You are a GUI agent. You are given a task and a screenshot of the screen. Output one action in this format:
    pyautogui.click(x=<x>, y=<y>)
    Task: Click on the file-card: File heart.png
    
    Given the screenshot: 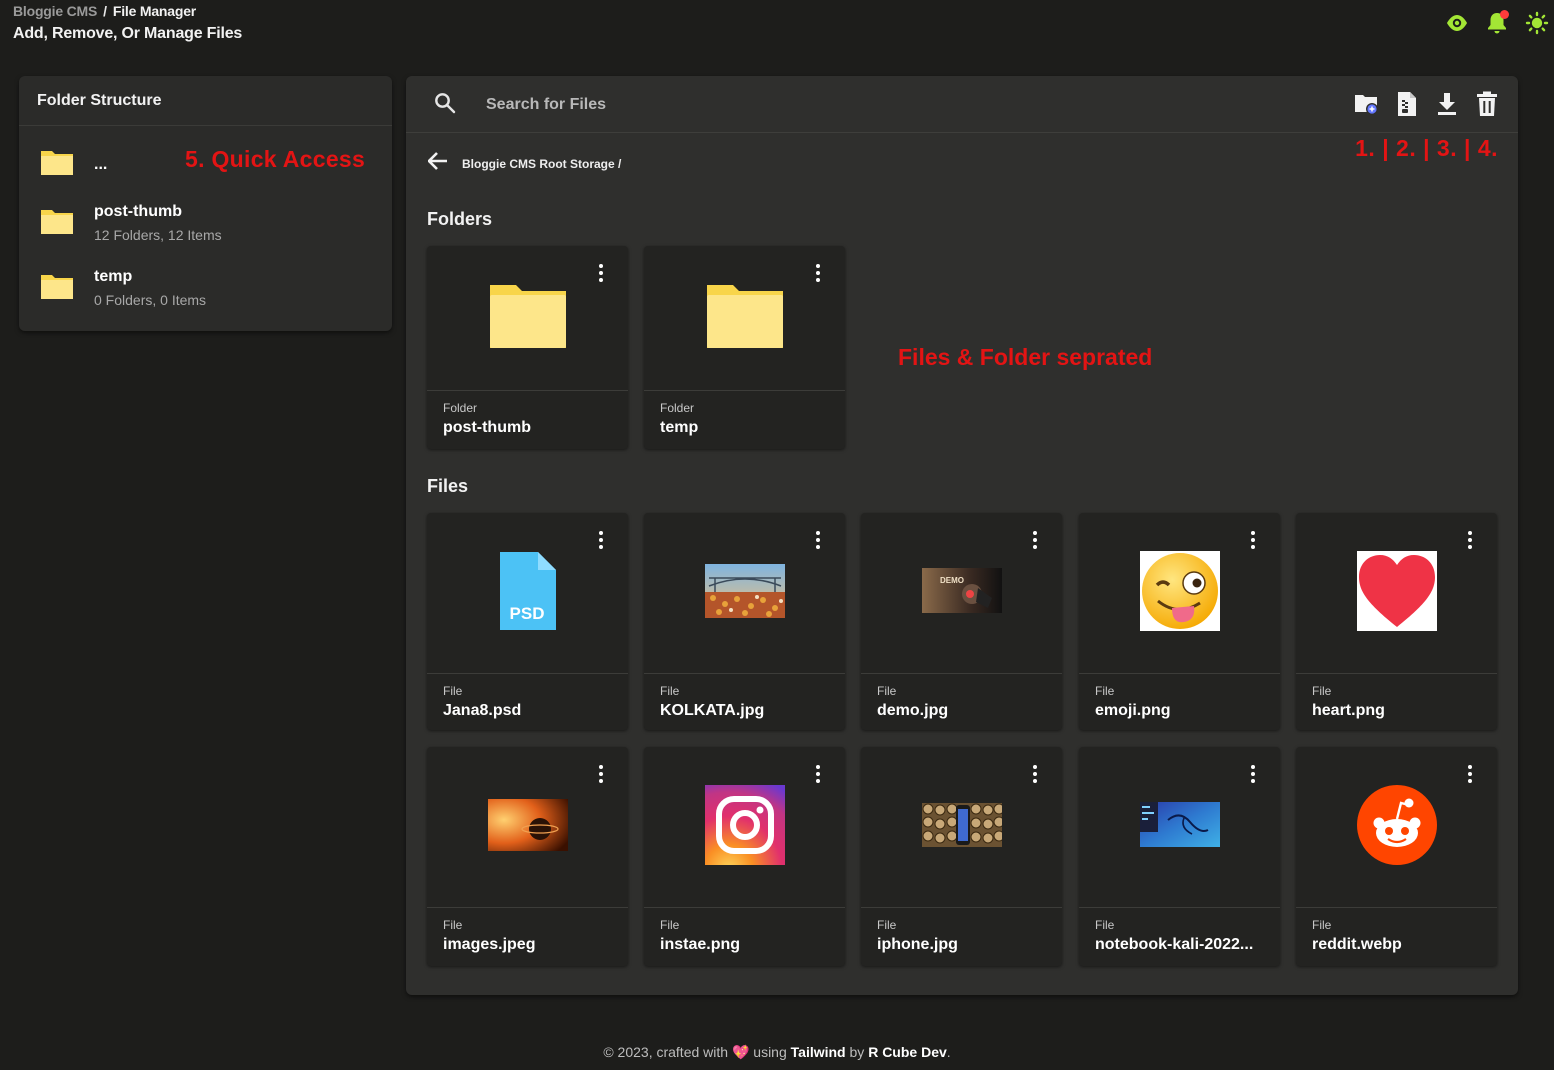 What is the action you would take?
    pyautogui.click(x=1396, y=621)
    